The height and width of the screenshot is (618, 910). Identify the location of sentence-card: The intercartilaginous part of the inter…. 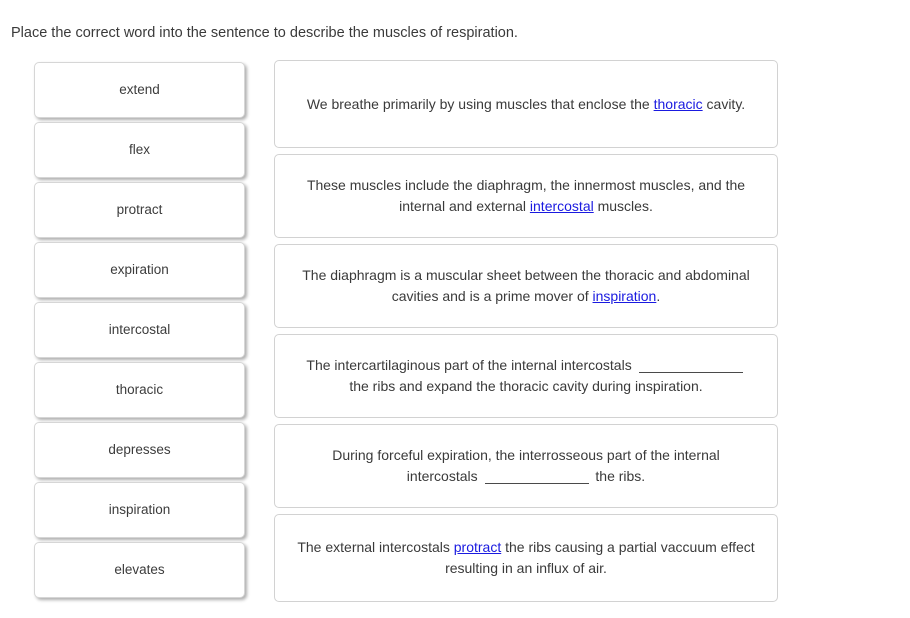
(526, 376).